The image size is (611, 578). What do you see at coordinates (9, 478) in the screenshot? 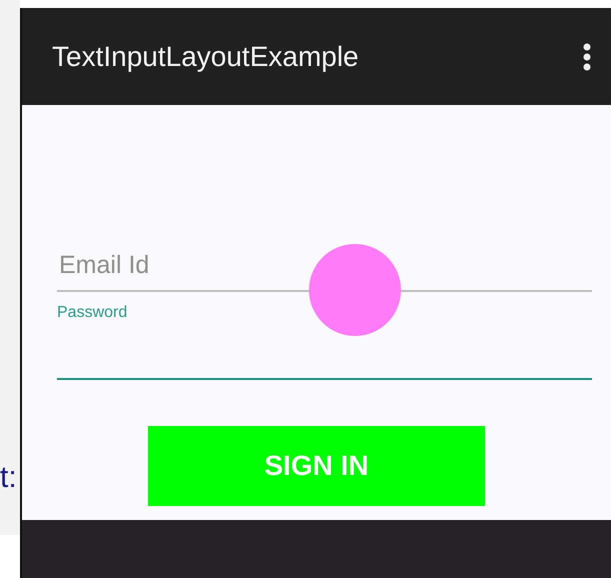
I see `link-text: t:` at bounding box center [9, 478].